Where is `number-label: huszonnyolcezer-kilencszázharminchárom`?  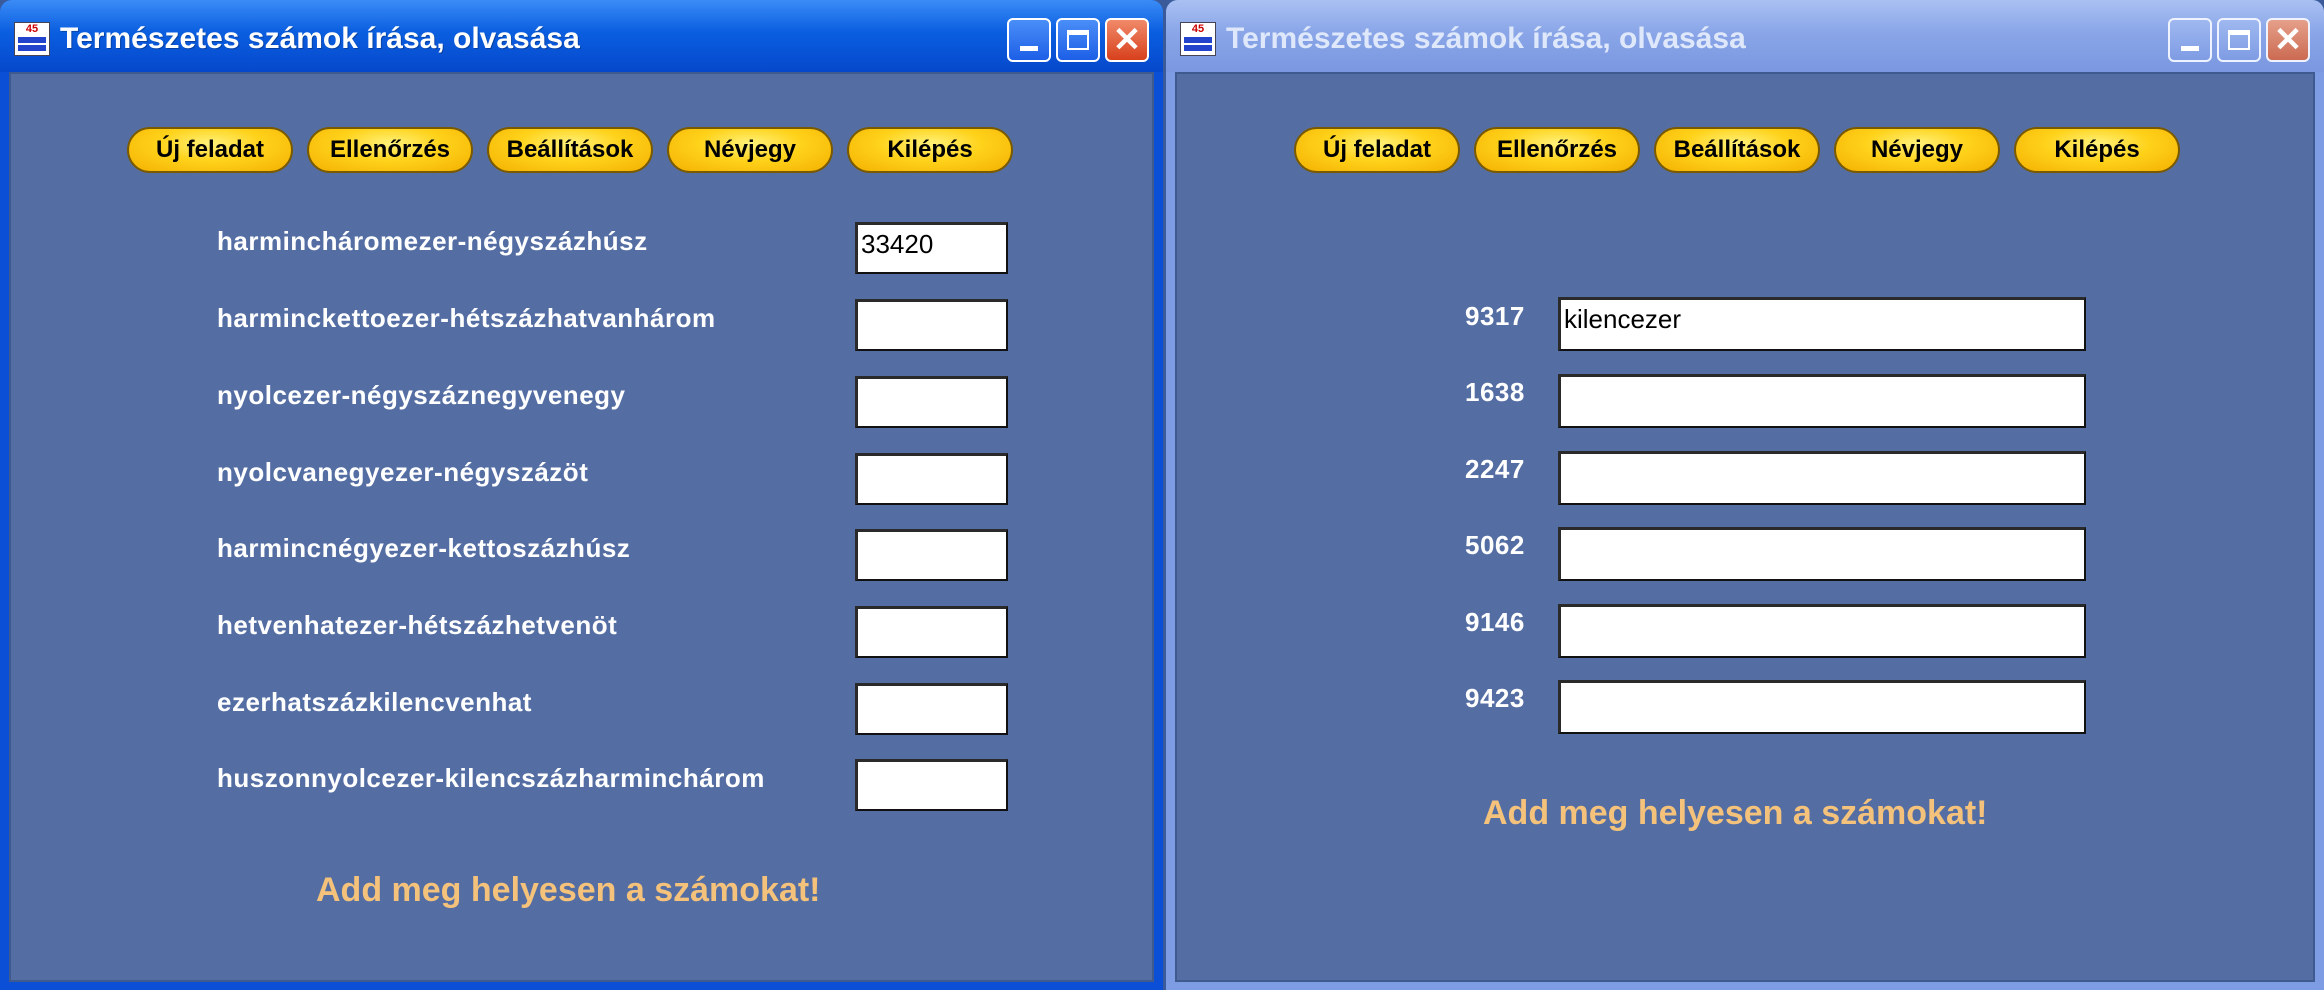 number-label: huszonnyolcezer-kilencszázharminchárom is located at coordinates (491, 778).